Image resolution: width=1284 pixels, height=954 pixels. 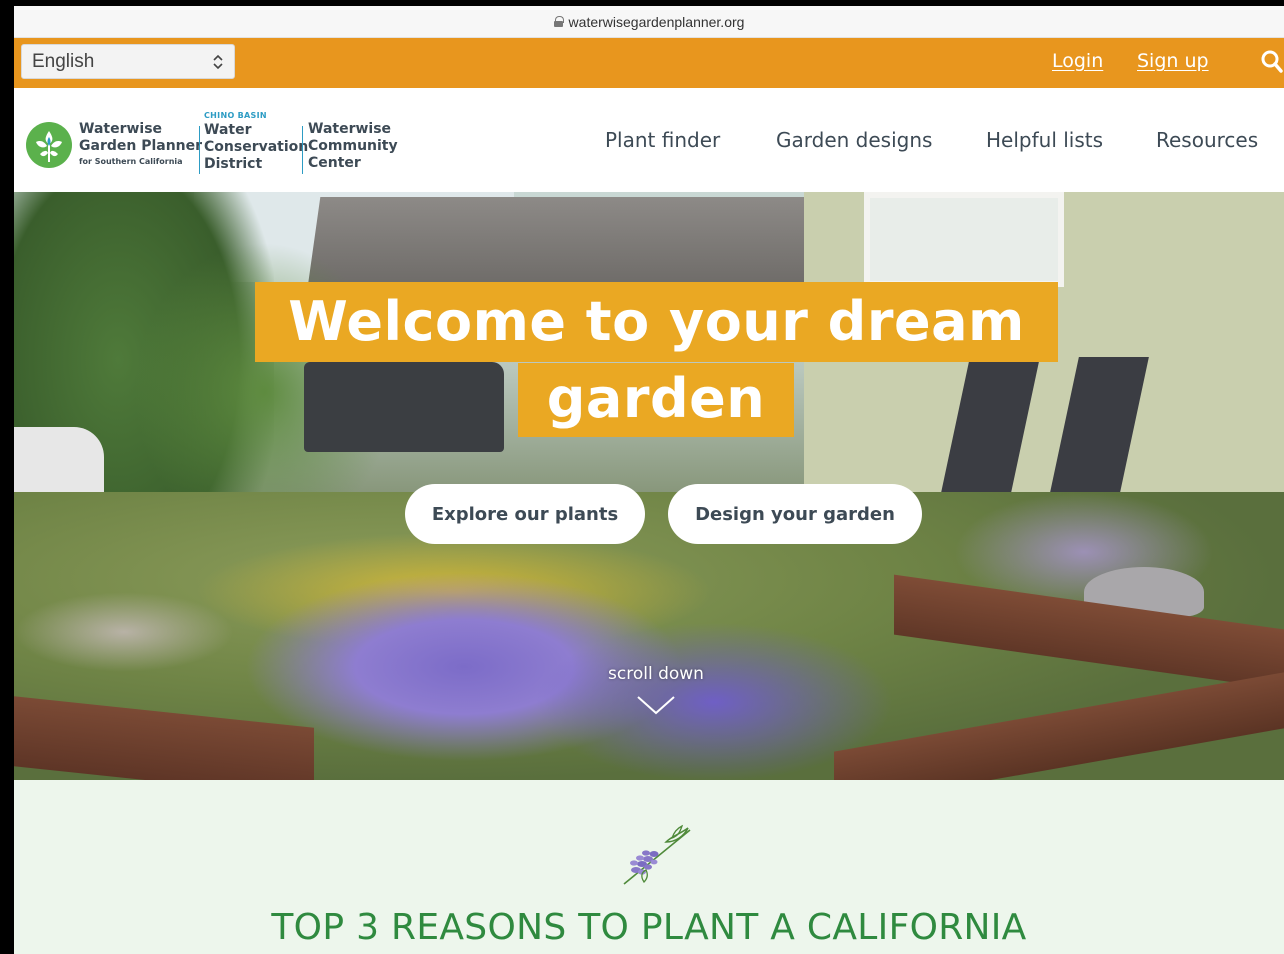 I want to click on nav-helpful-lists: Helpful lists, so click(x=1044, y=140).